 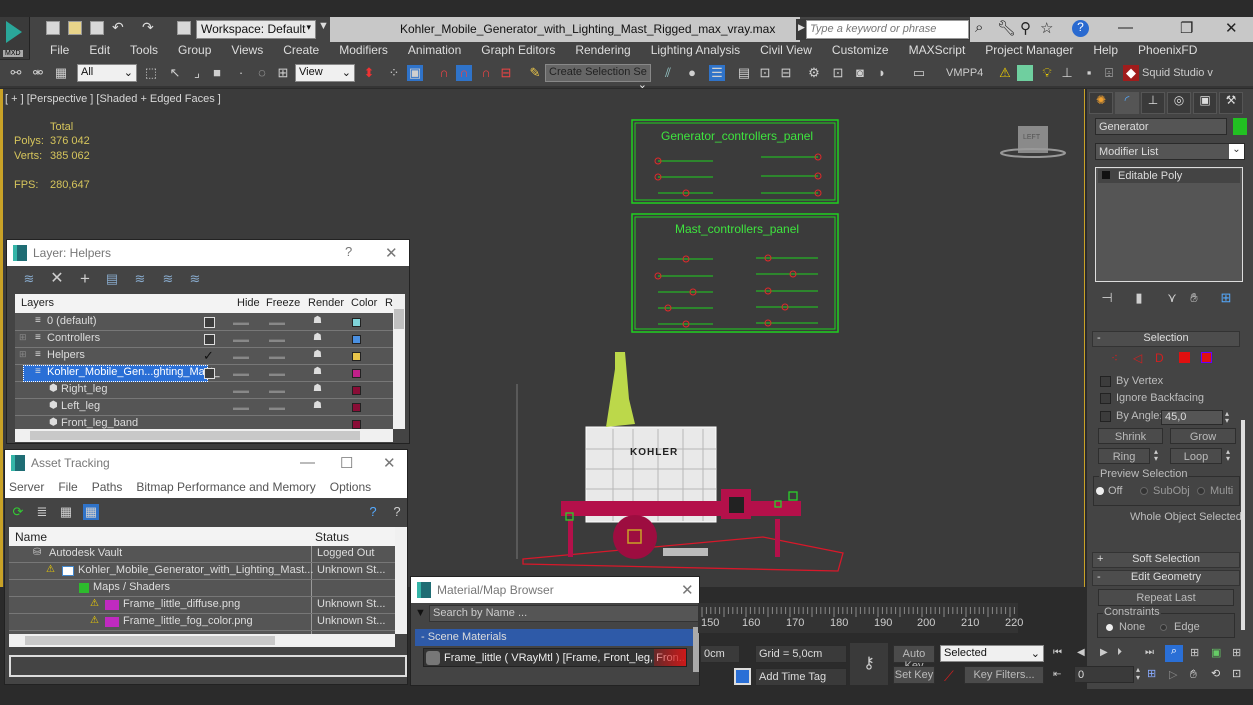 I want to click on undo-icon: ↶, so click(x=118, y=27).